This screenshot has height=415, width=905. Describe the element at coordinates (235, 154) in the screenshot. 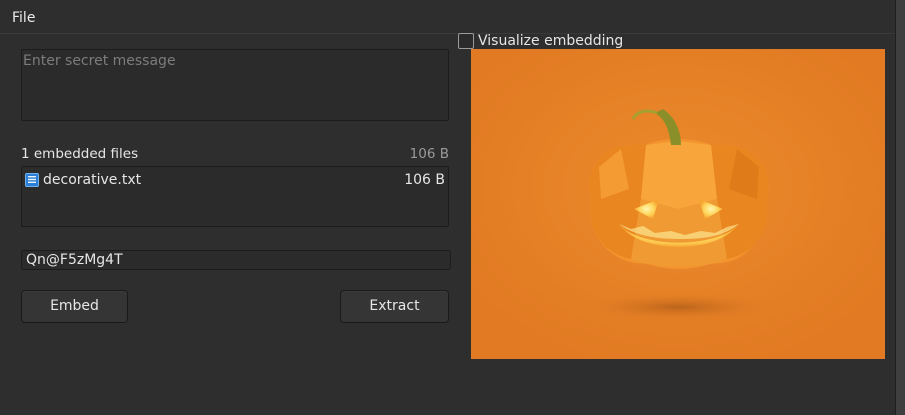

I see `embedded-files-header: 1 embedded files 106 B` at that location.